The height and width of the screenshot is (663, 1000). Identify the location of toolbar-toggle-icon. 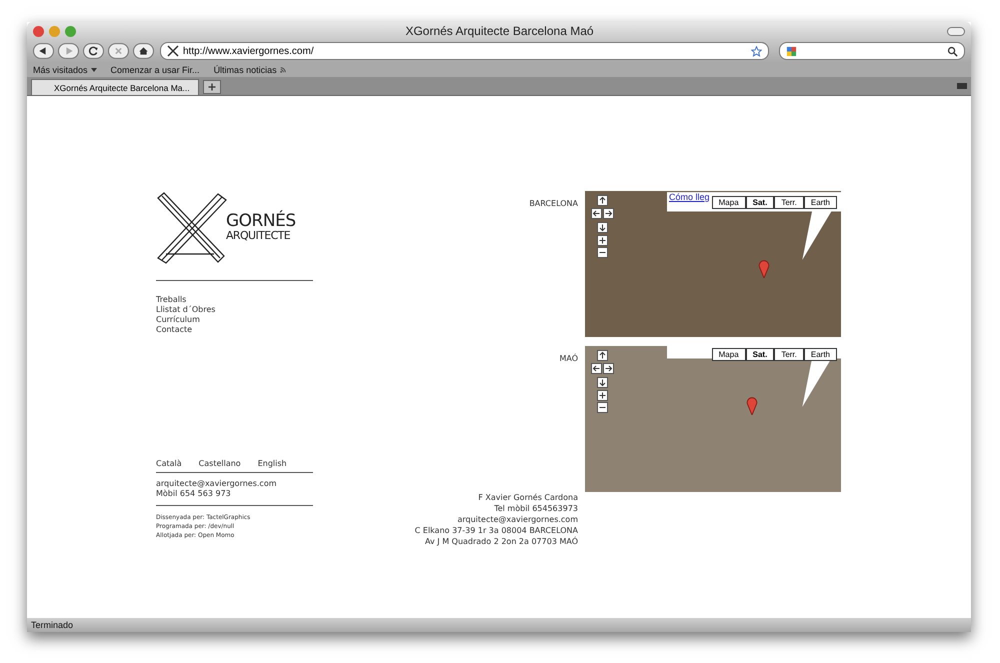
(956, 31).